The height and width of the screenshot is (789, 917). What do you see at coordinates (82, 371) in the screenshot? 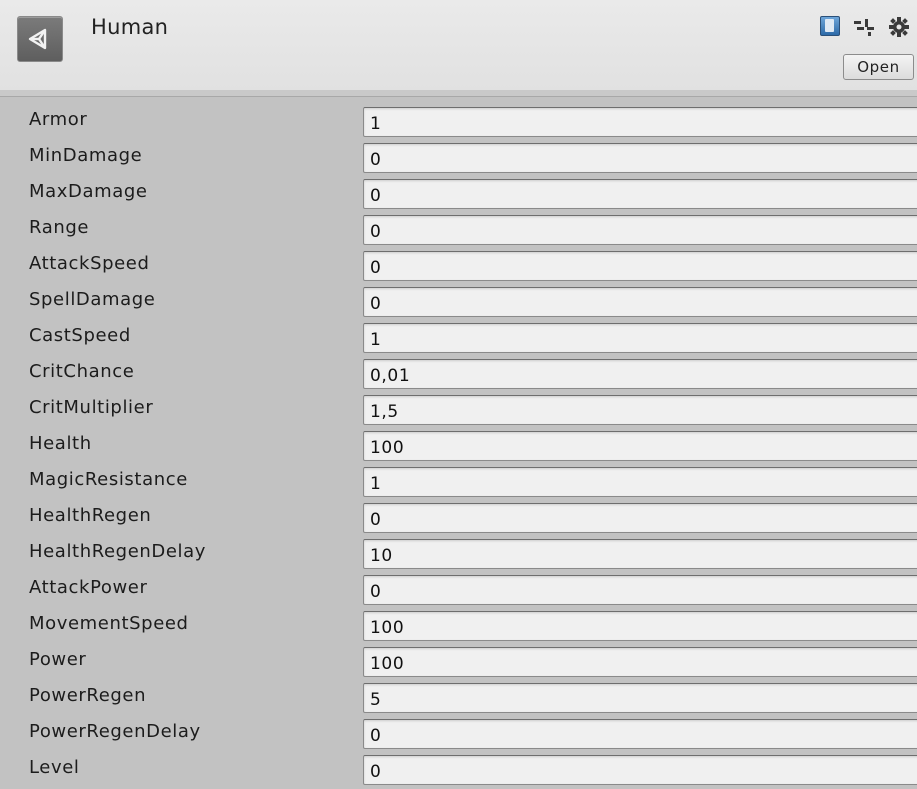
I see `property-label: CritChance` at bounding box center [82, 371].